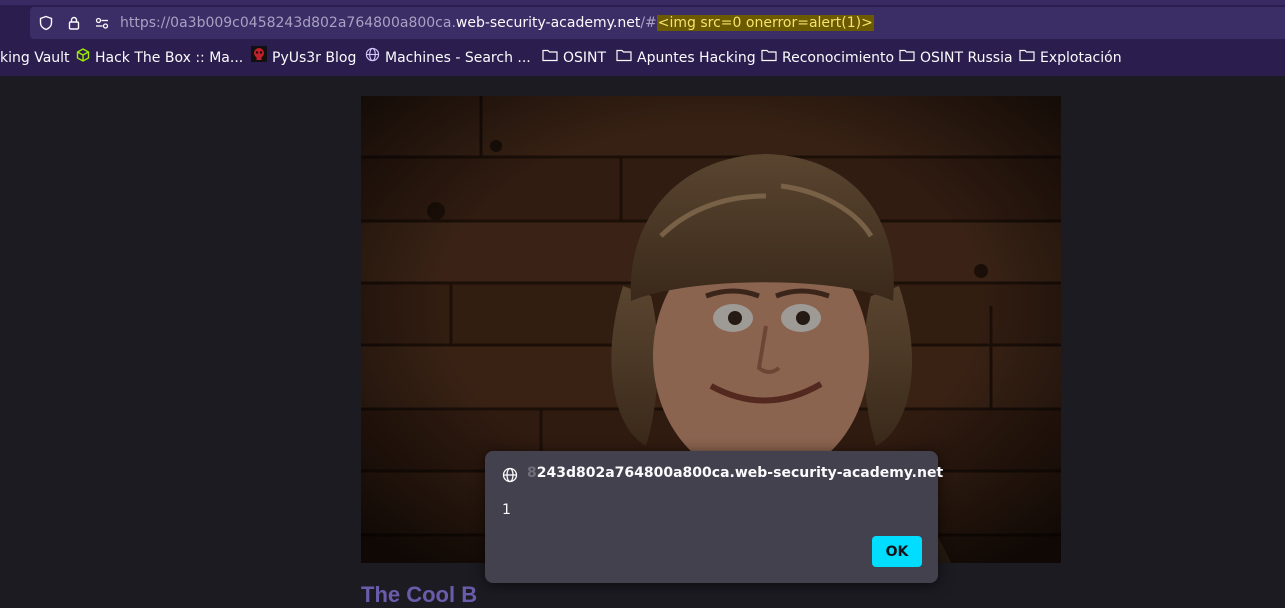 This screenshot has height=608, width=1285. Describe the element at coordinates (585, 58) in the screenshot. I see `bookmark-label: OSINT` at that location.